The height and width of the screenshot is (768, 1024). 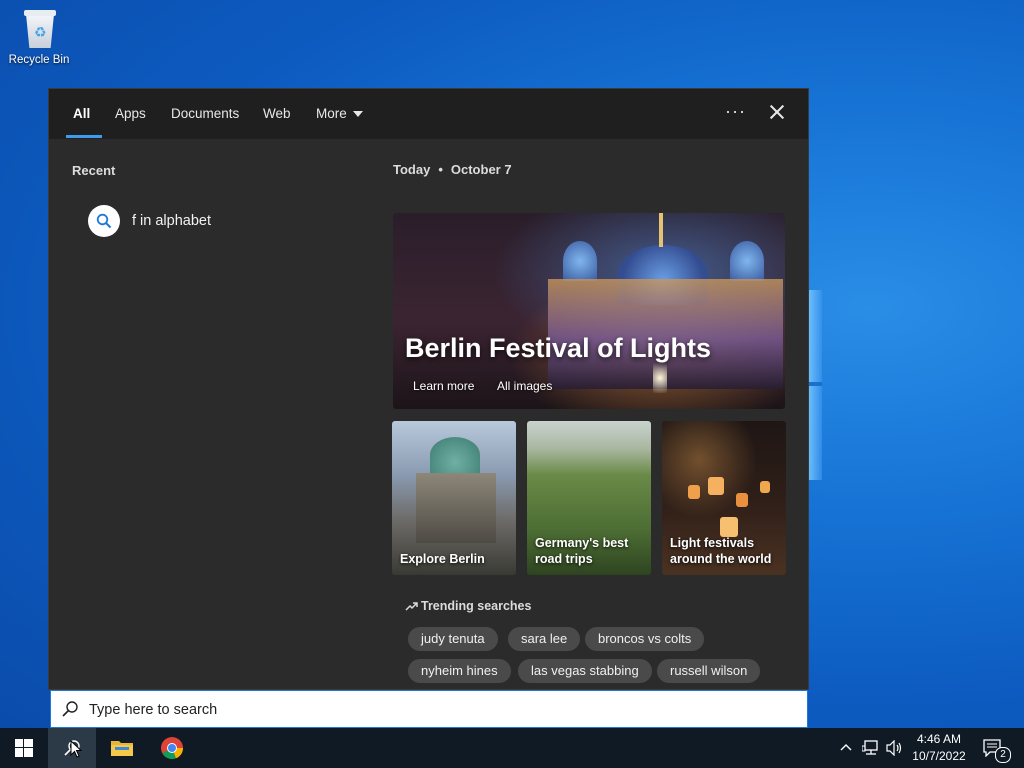 I want to click on clock-time: 4:46 AM, so click(x=939, y=739).